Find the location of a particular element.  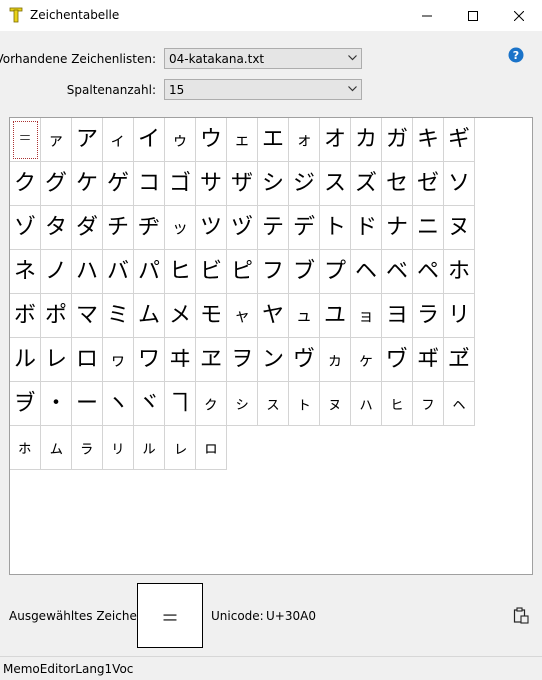

close-button is located at coordinates (519, 15).